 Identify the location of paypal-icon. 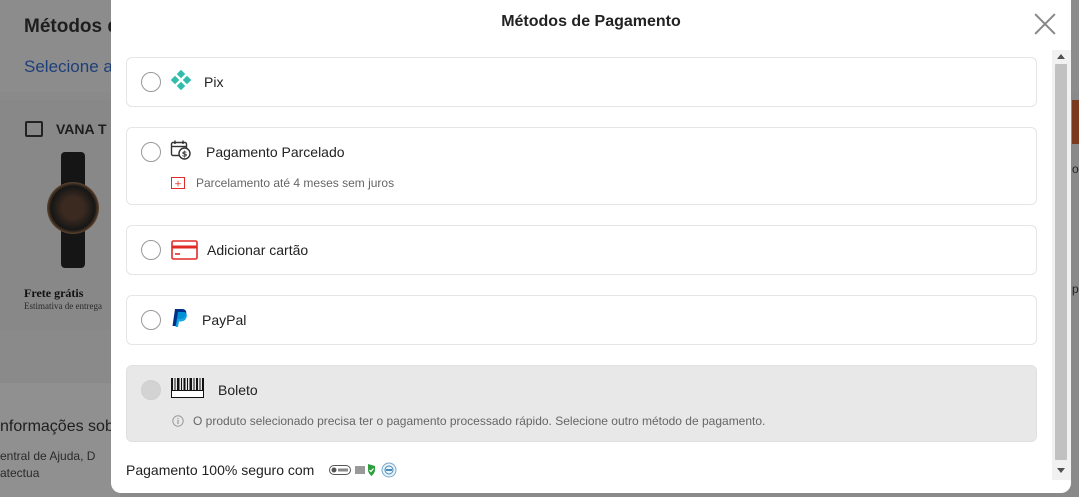
(179, 318).